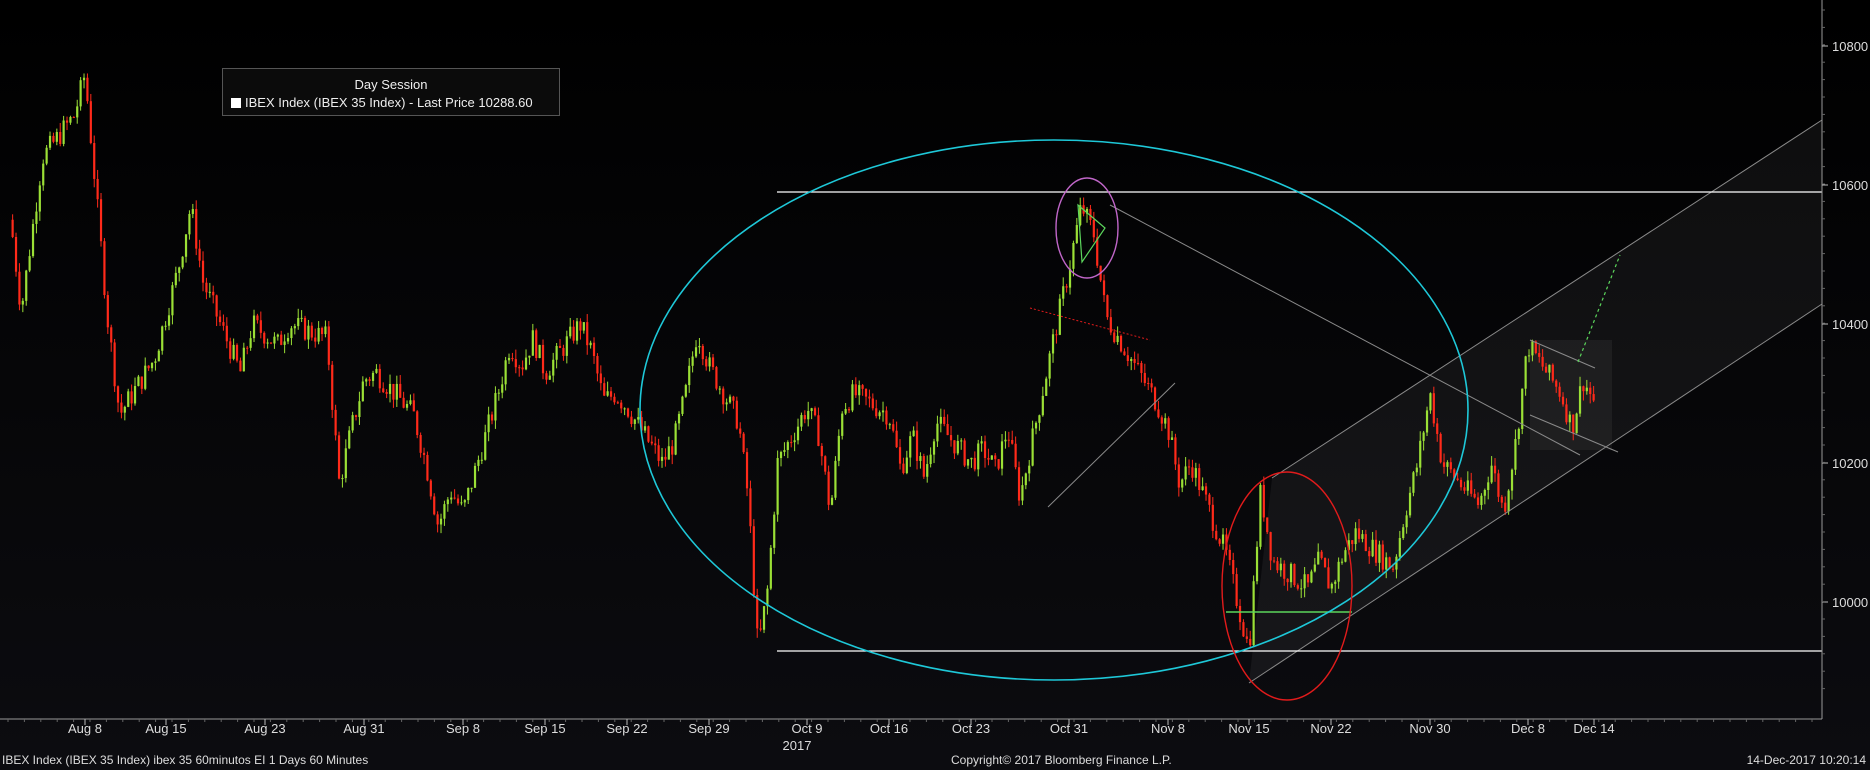  Describe the element at coordinates (1593, 728) in the screenshot. I see `x-tick-label: Dec 14` at that location.